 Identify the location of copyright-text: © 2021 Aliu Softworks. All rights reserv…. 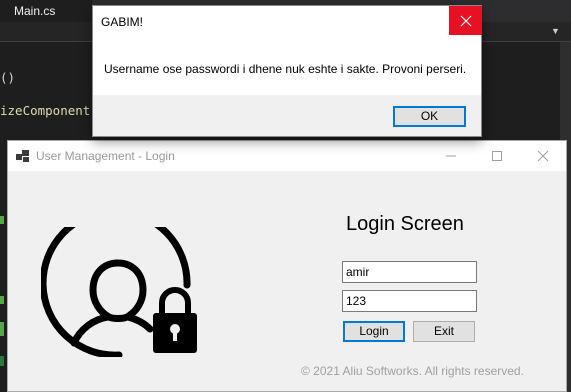
(412, 371).